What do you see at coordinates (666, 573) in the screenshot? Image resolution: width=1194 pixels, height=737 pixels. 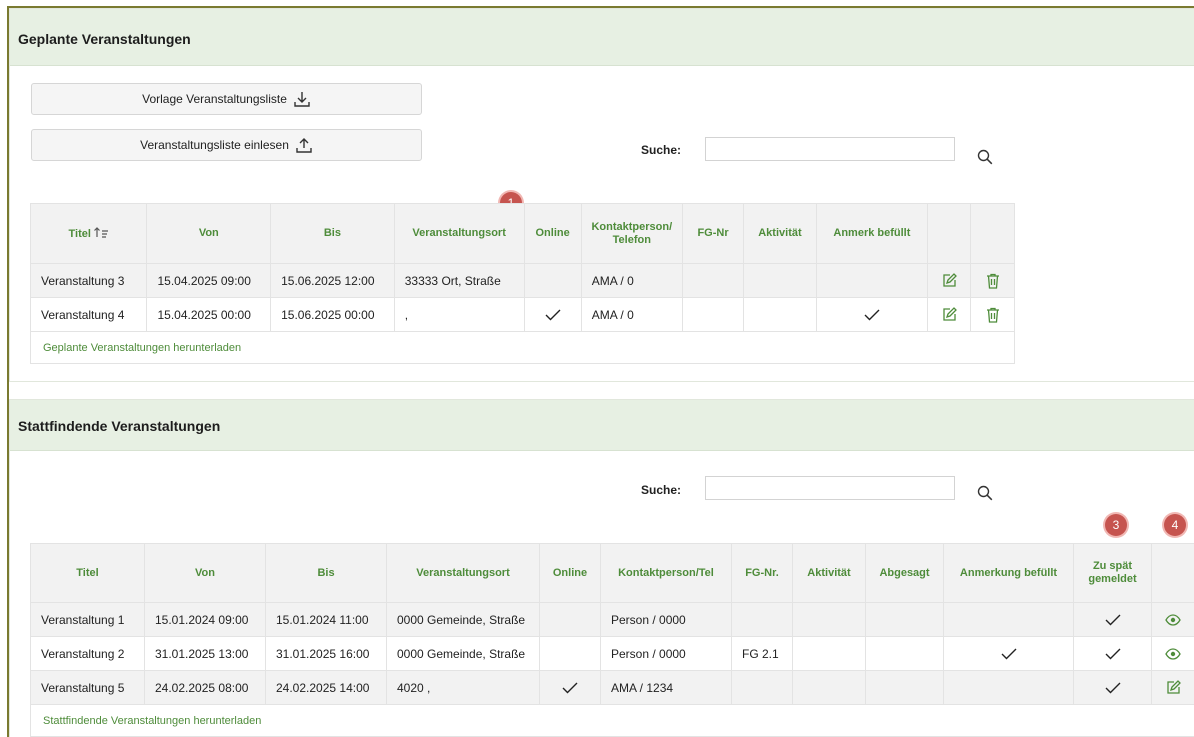 I see `col-contact: Kontaktperson/Tel` at bounding box center [666, 573].